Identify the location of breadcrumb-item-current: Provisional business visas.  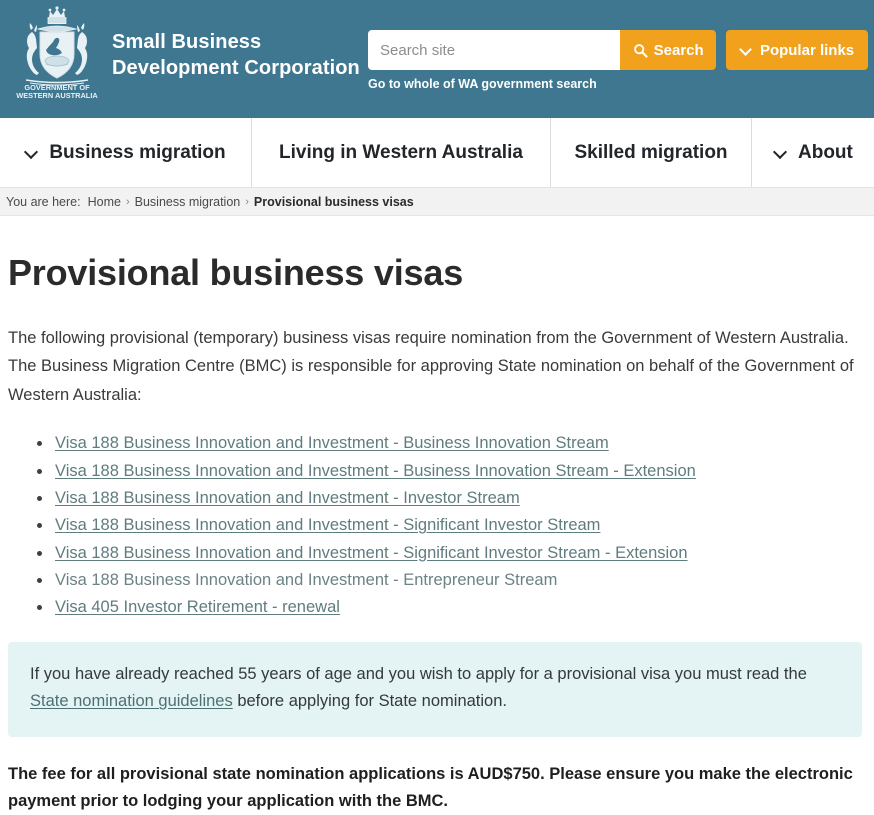
(333, 201).